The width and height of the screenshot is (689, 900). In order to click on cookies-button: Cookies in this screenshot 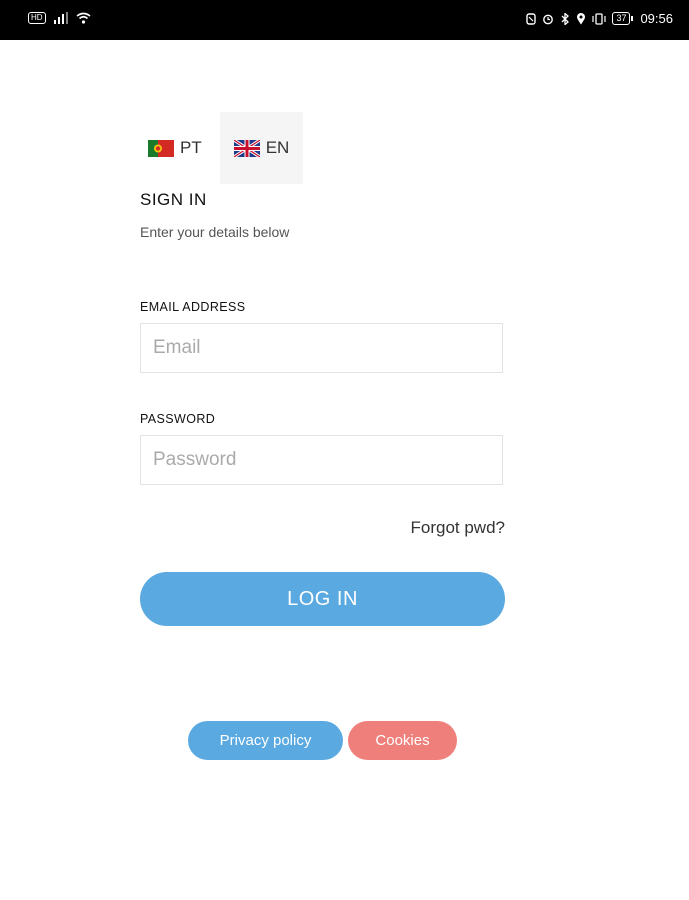, I will do `click(402, 740)`.